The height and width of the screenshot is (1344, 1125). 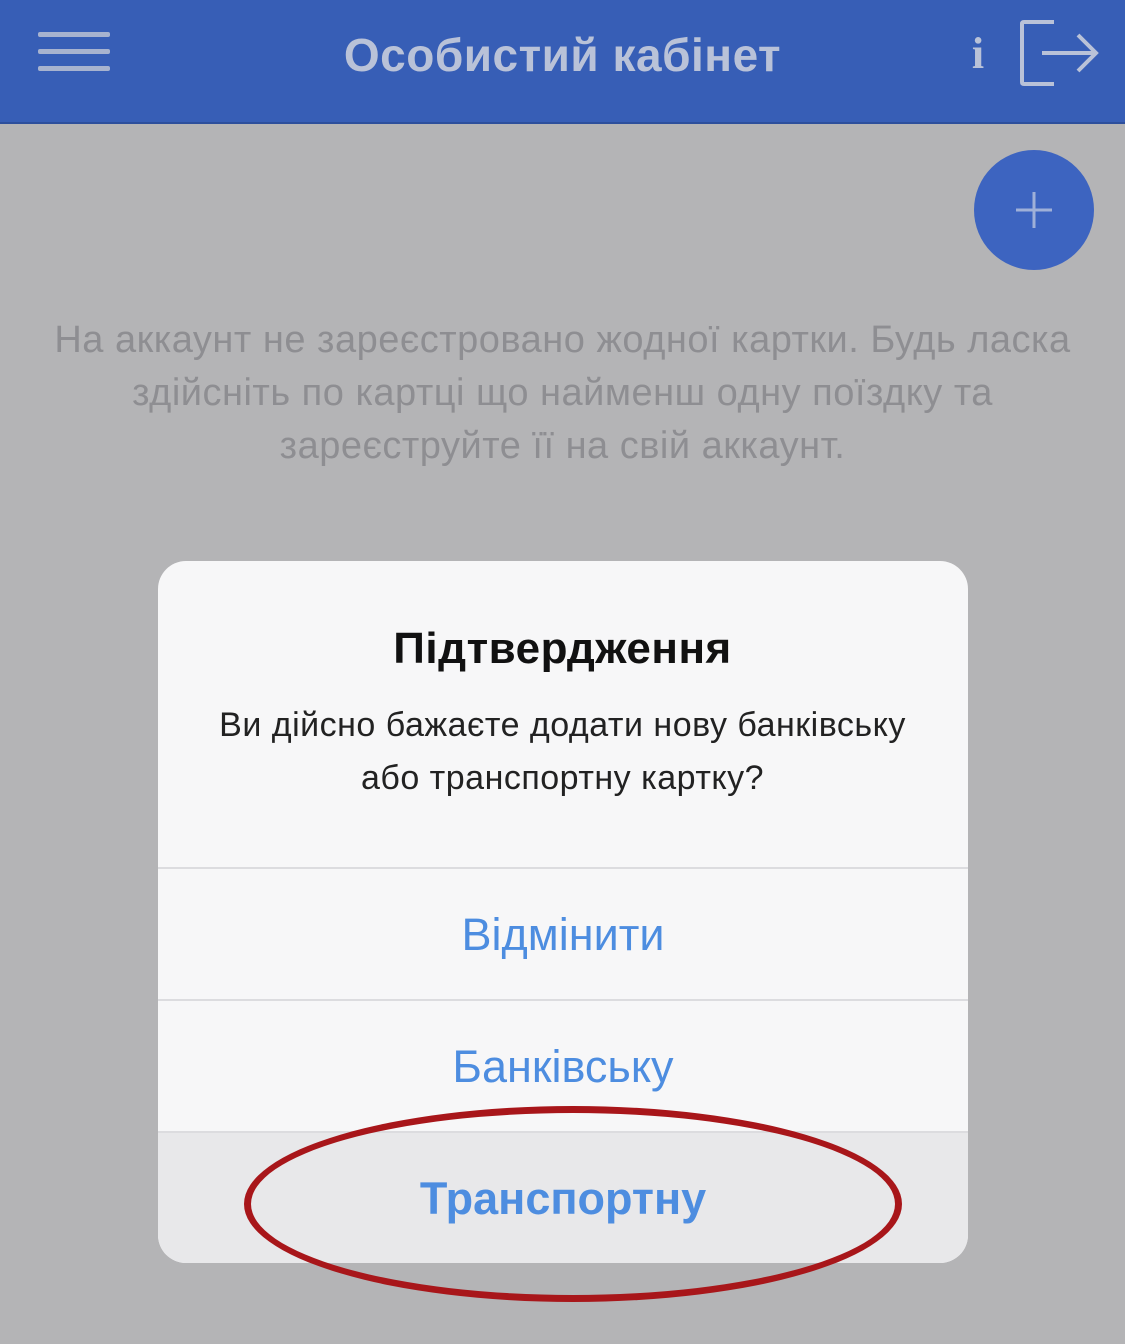 What do you see at coordinates (563, 934) in the screenshot?
I see `cancel-button: Відмінити` at bounding box center [563, 934].